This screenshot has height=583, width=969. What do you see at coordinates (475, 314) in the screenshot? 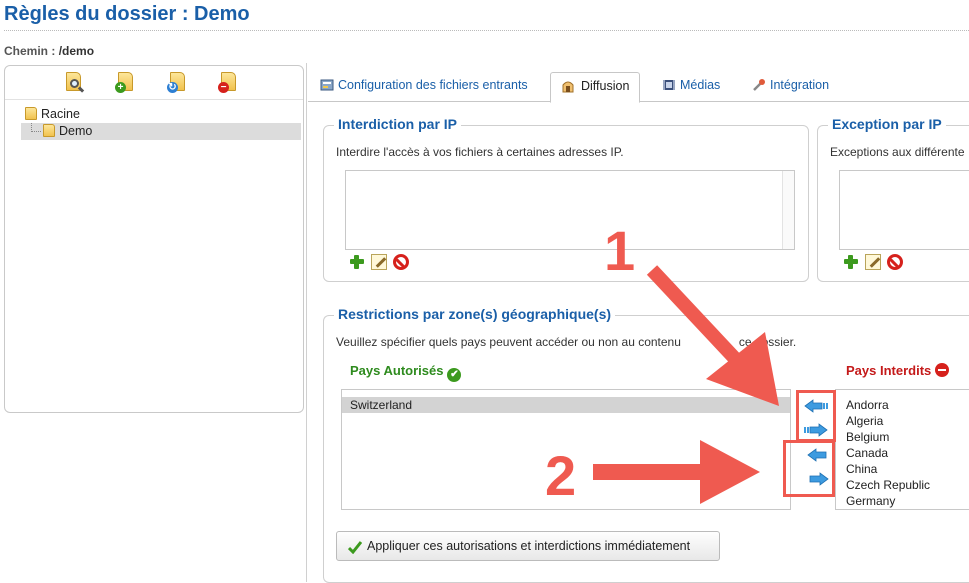
I see `geo-title: Restrictions par zone(s) géographique(s)` at bounding box center [475, 314].